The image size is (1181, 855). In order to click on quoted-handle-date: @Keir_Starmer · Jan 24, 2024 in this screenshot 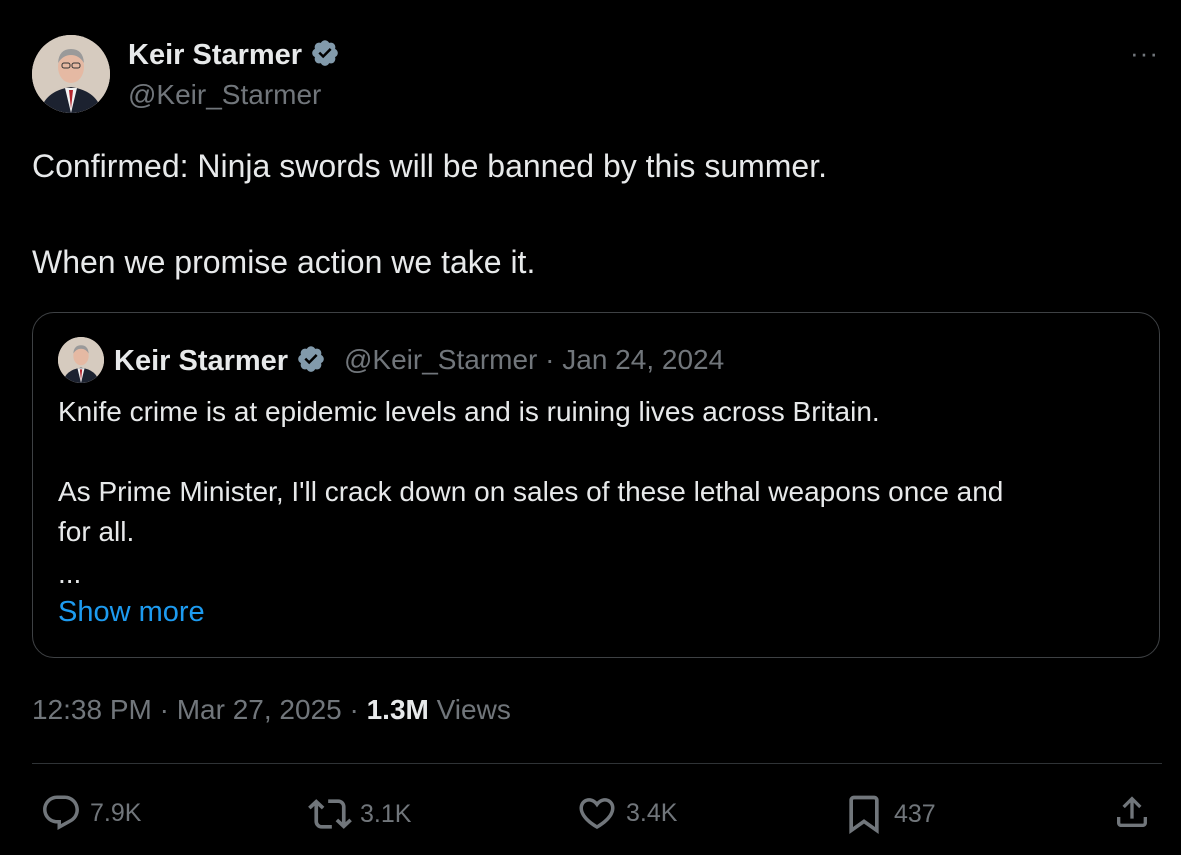, I will do `click(534, 359)`.